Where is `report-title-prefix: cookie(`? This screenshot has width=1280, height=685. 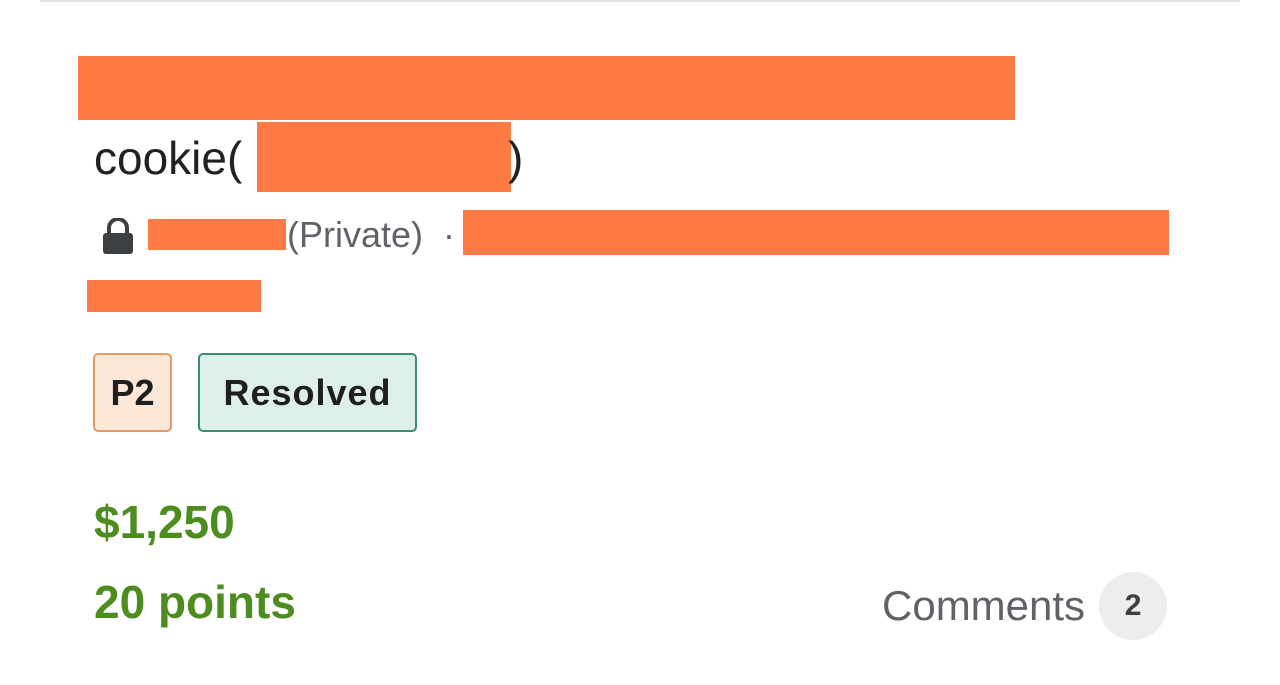
report-title-prefix: cookie( is located at coordinates (168, 158).